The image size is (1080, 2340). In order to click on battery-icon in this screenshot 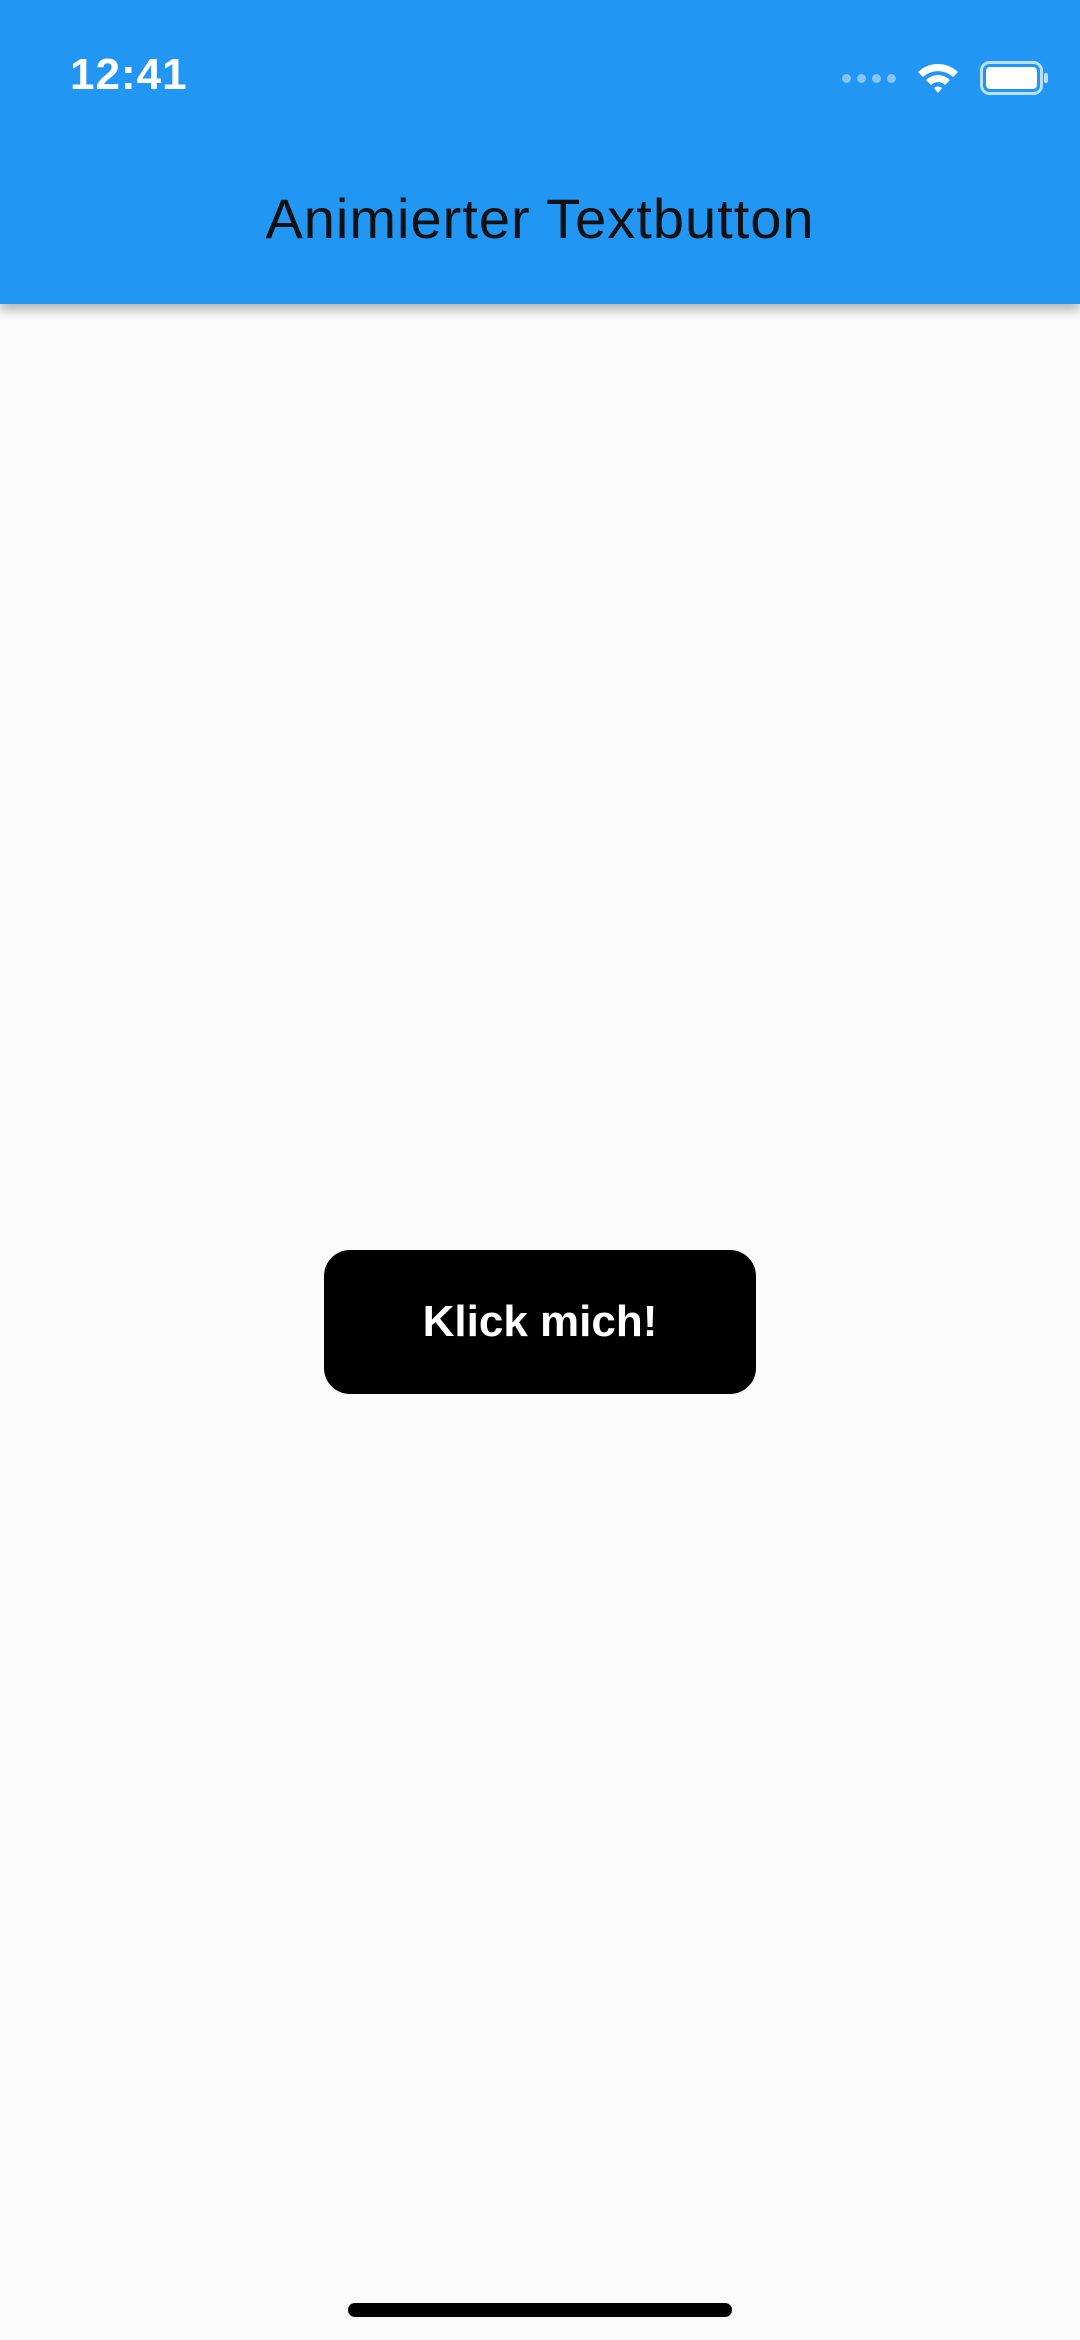, I will do `click(1014, 78)`.